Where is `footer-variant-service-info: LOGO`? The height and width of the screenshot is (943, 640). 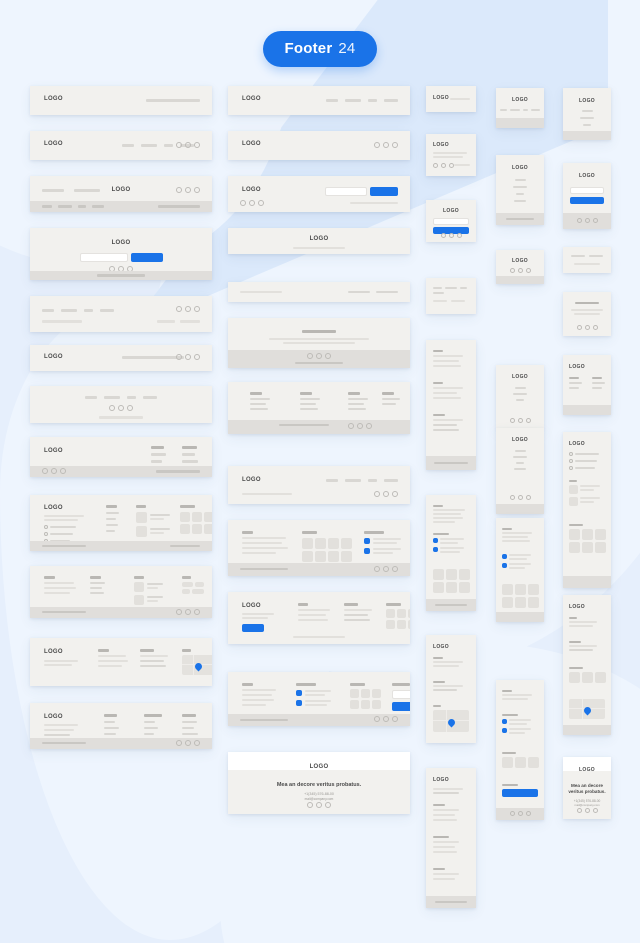 footer-variant-service-info: LOGO is located at coordinates (121, 726).